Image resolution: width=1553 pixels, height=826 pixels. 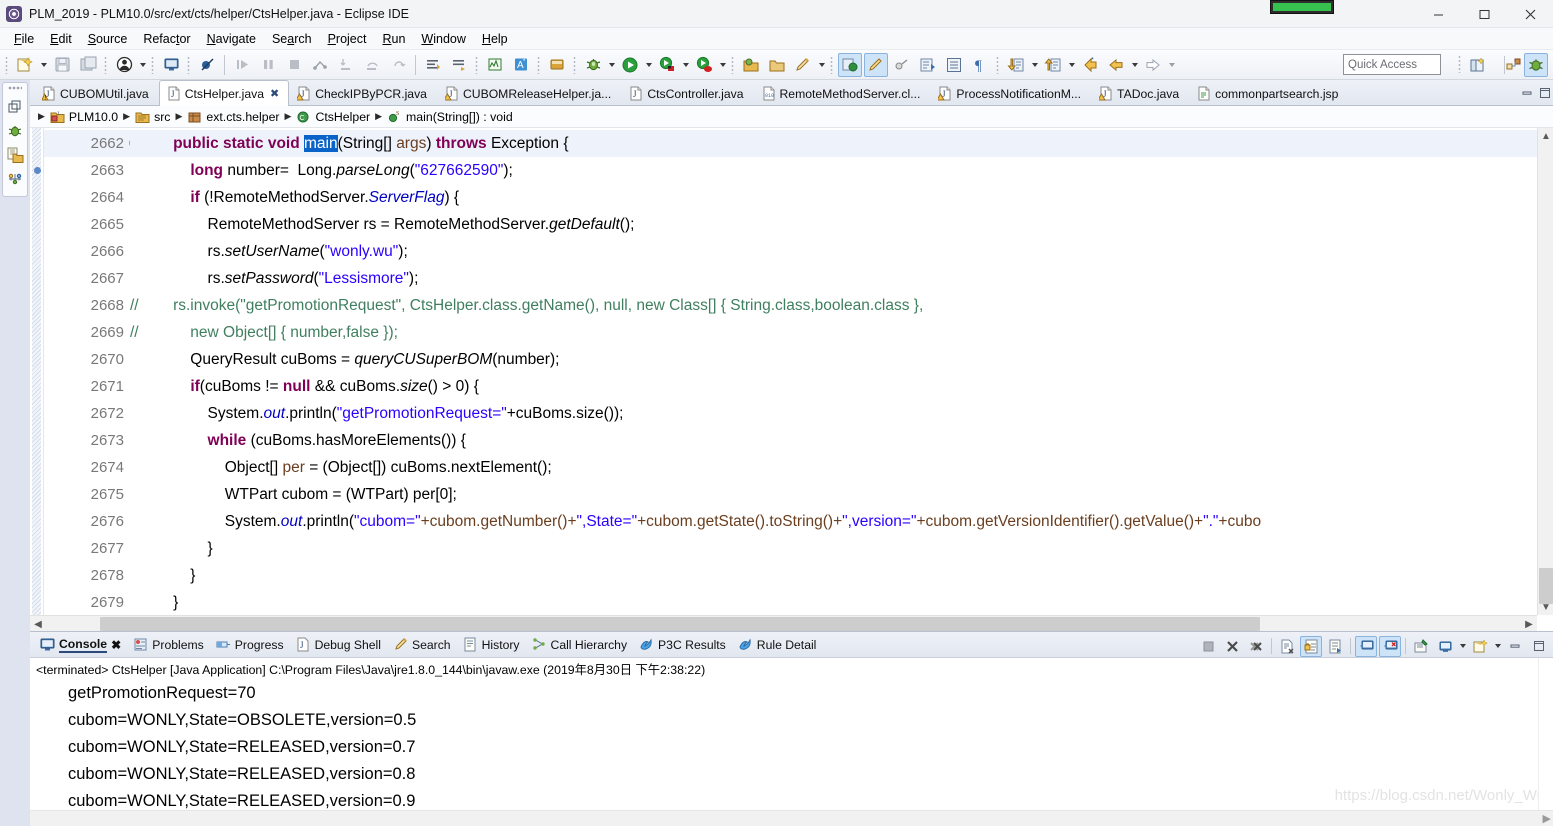 I want to click on new-wizard-icon, so click(x=25, y=65).